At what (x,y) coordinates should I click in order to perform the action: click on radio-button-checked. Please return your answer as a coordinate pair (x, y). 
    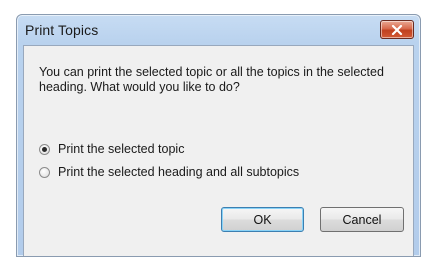
    Looking at the image, I should click on (44, 149).